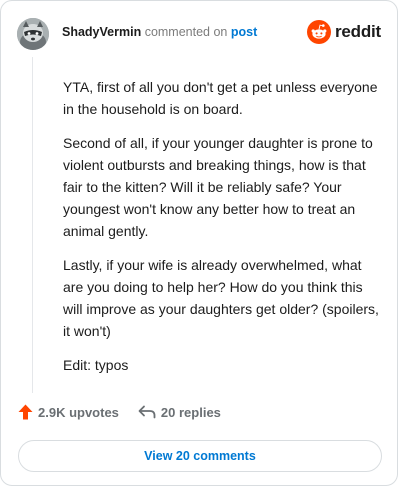  What do you see at coordinates (147, 412) in the screenshot?
I see `reply-arrow-icon` at bounding box center [147, 412].